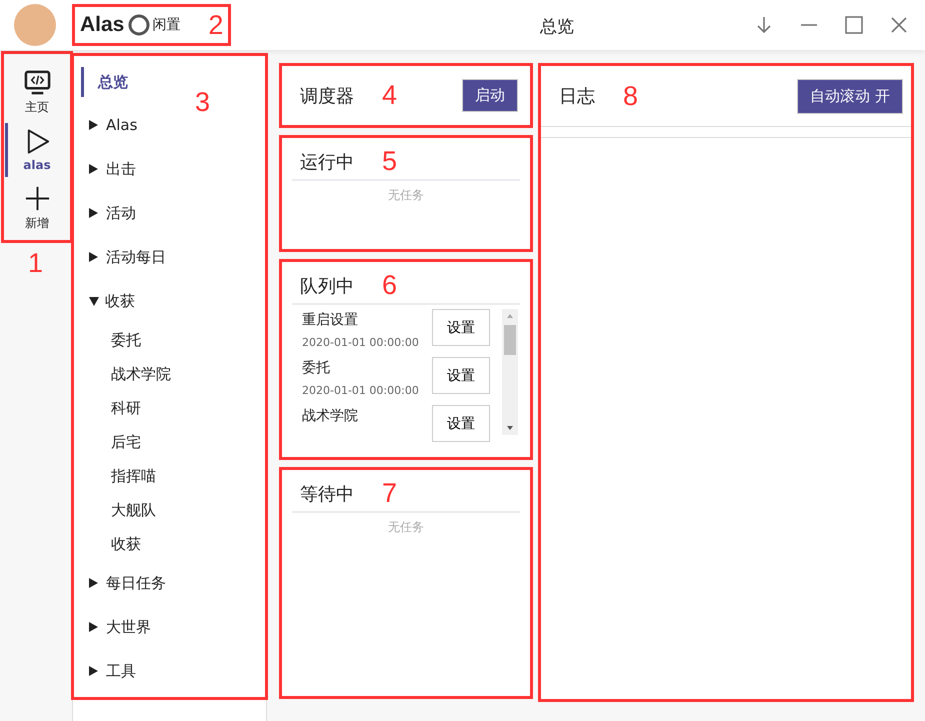  What do you see at coordinates (169, 257) in the screenshot?
I see `nav-group: 活动每日` at bounding box center [169, 257].